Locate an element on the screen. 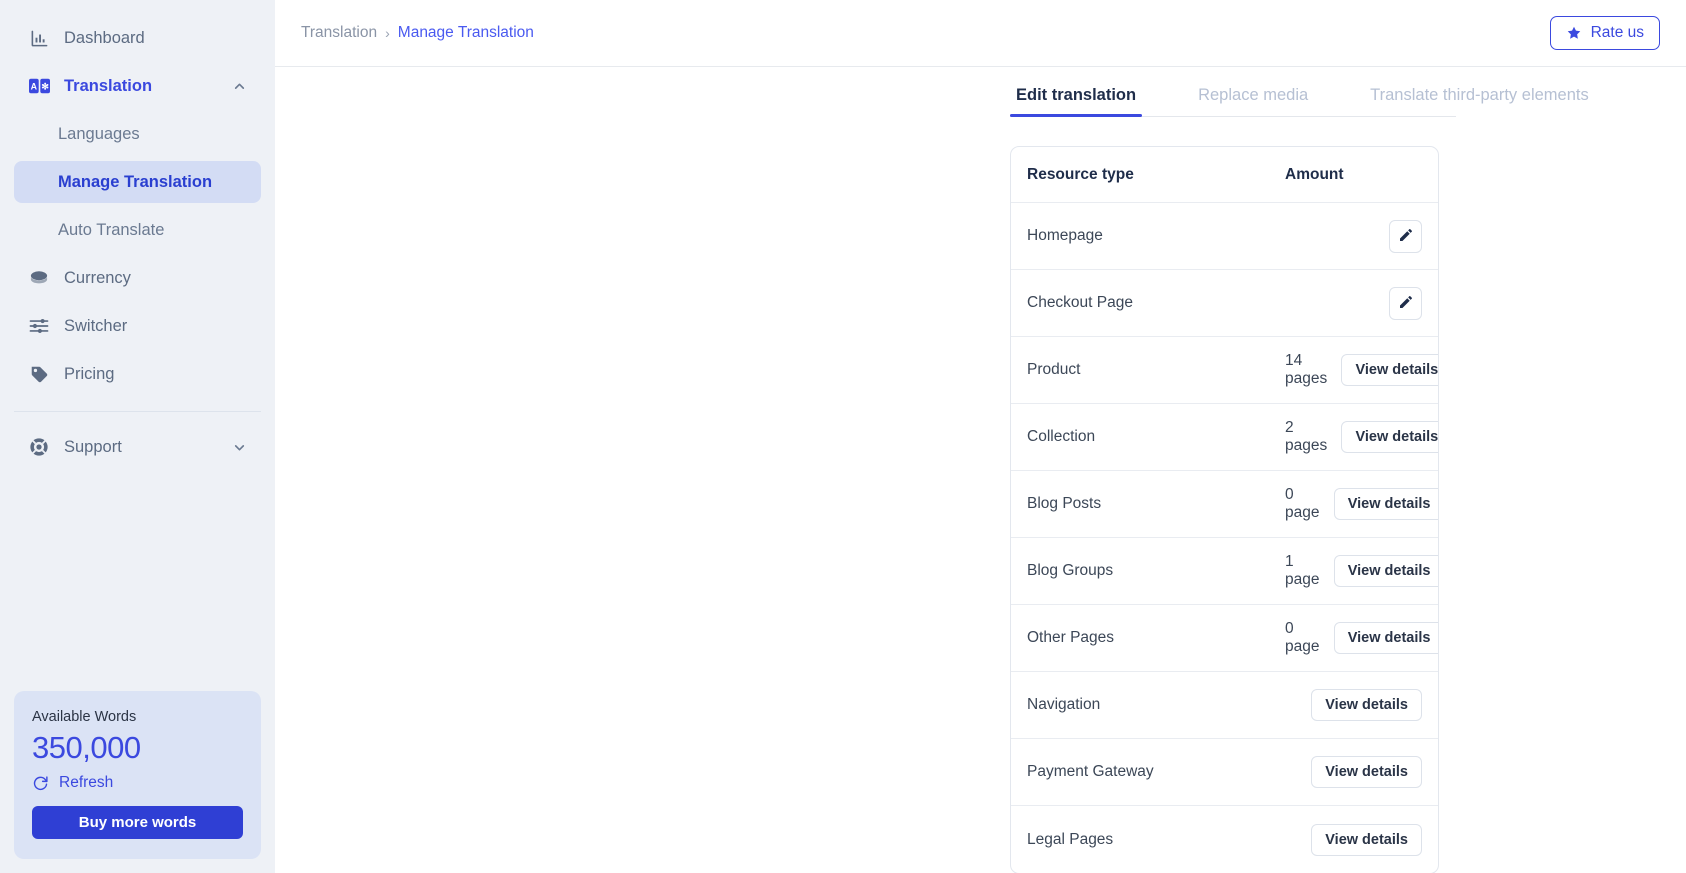  sidebar-item-auto-translate: Auto Translate is located at coordinates (137, 230).